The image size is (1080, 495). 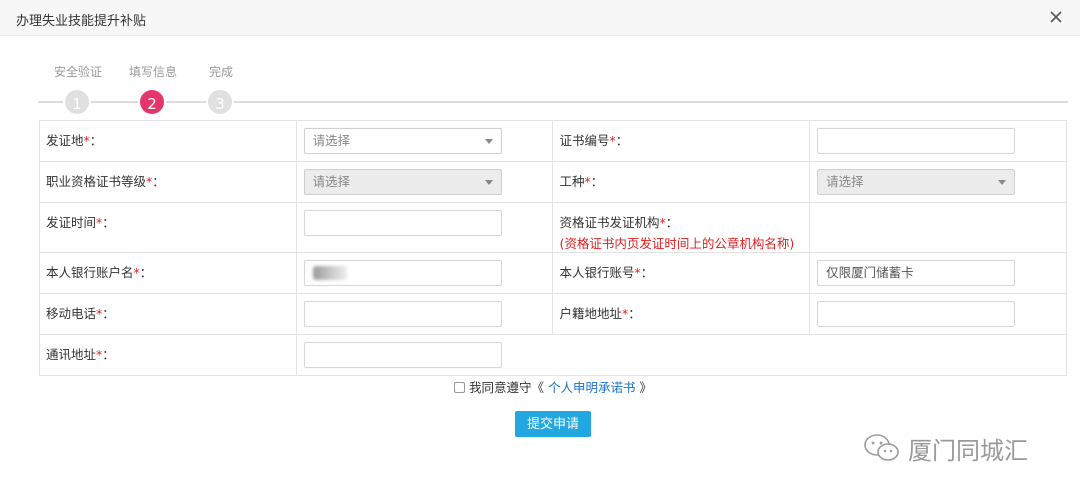 I want to click on cert-authority-label: 资格证书发证机构*： (资格证书内页发证时间上的公章机构名称), so click(x=681, y=227).